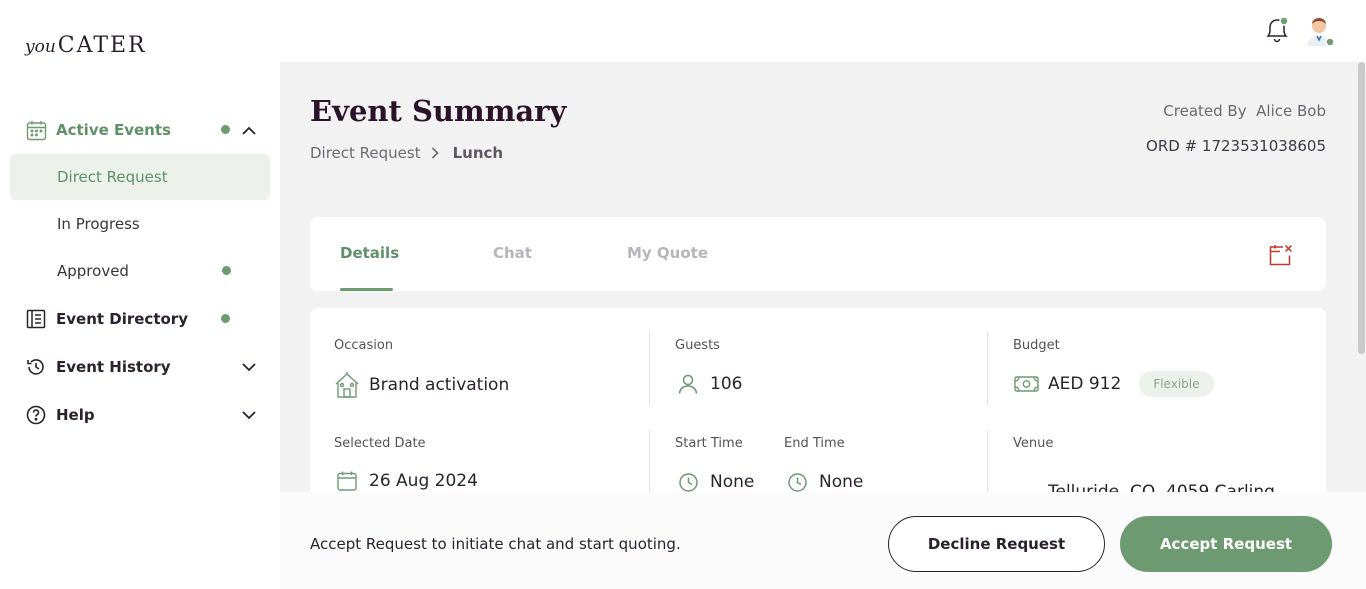 This screenshot has width=1366, height=589. I want to click on sidebar-item-in-progress: In Progress, so click(140, 224).